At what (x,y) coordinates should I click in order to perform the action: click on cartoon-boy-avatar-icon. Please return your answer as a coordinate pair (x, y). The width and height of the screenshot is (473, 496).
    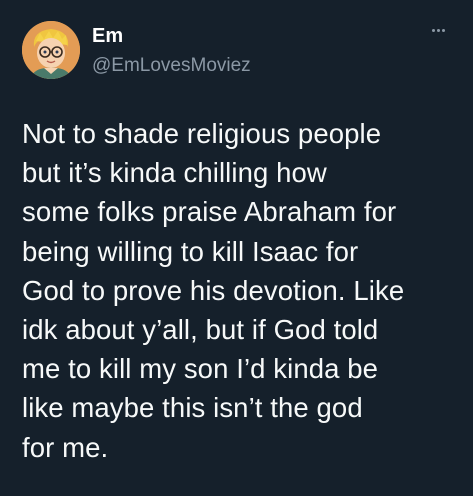
    Looking at the image, I should click on (51, 50).